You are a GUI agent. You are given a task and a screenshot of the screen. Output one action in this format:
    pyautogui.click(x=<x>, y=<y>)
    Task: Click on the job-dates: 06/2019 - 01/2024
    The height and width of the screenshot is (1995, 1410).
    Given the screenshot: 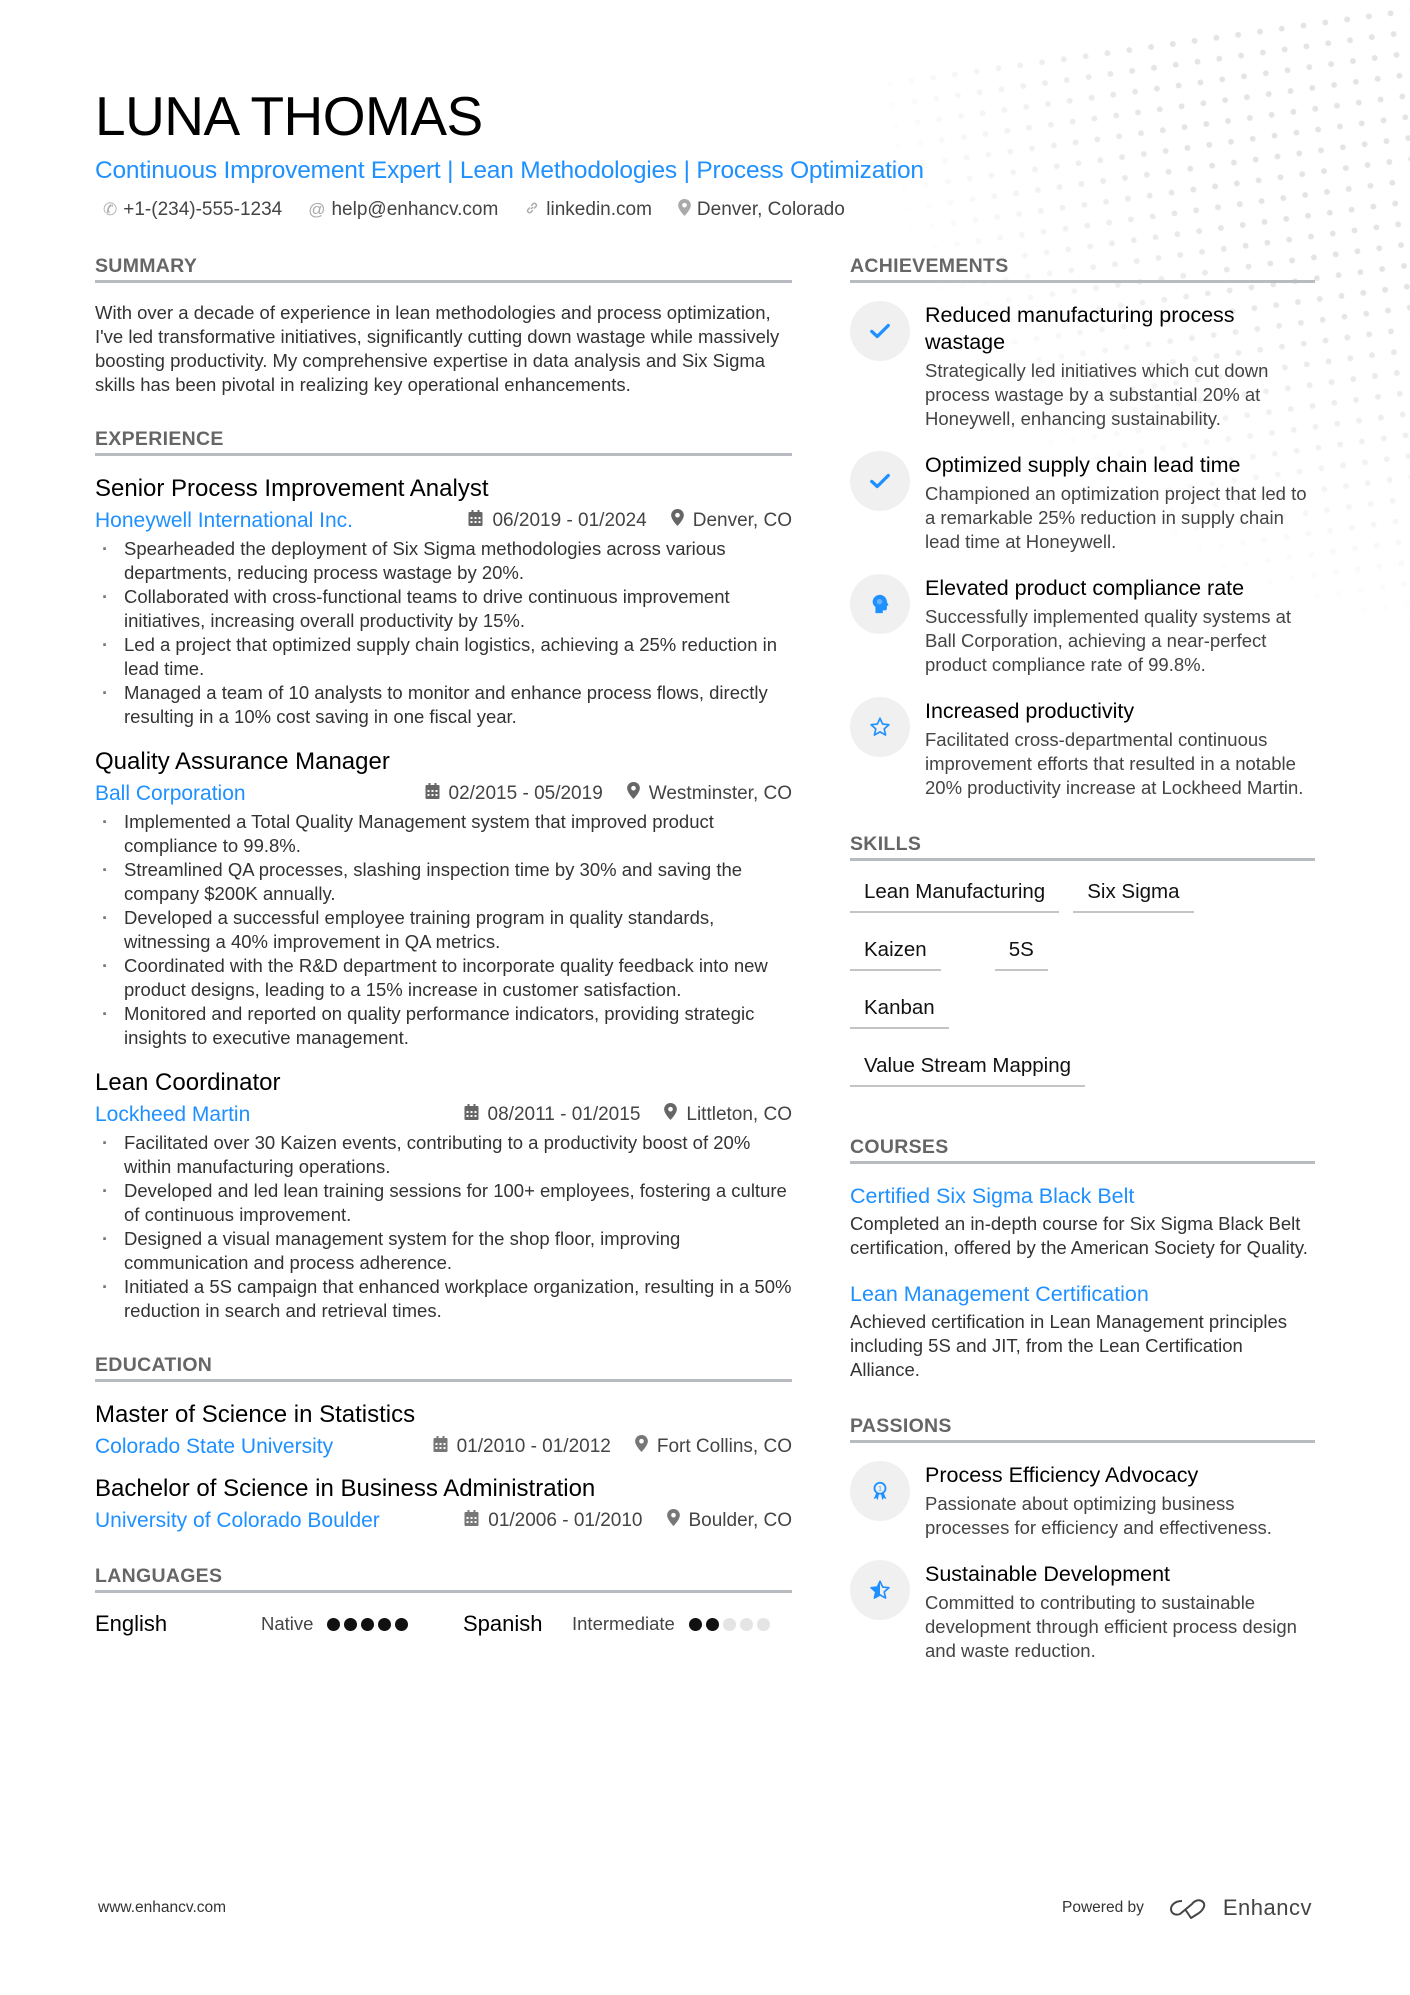 What is the action you would take?
    pyautogui.click(x=557, y=521)
    